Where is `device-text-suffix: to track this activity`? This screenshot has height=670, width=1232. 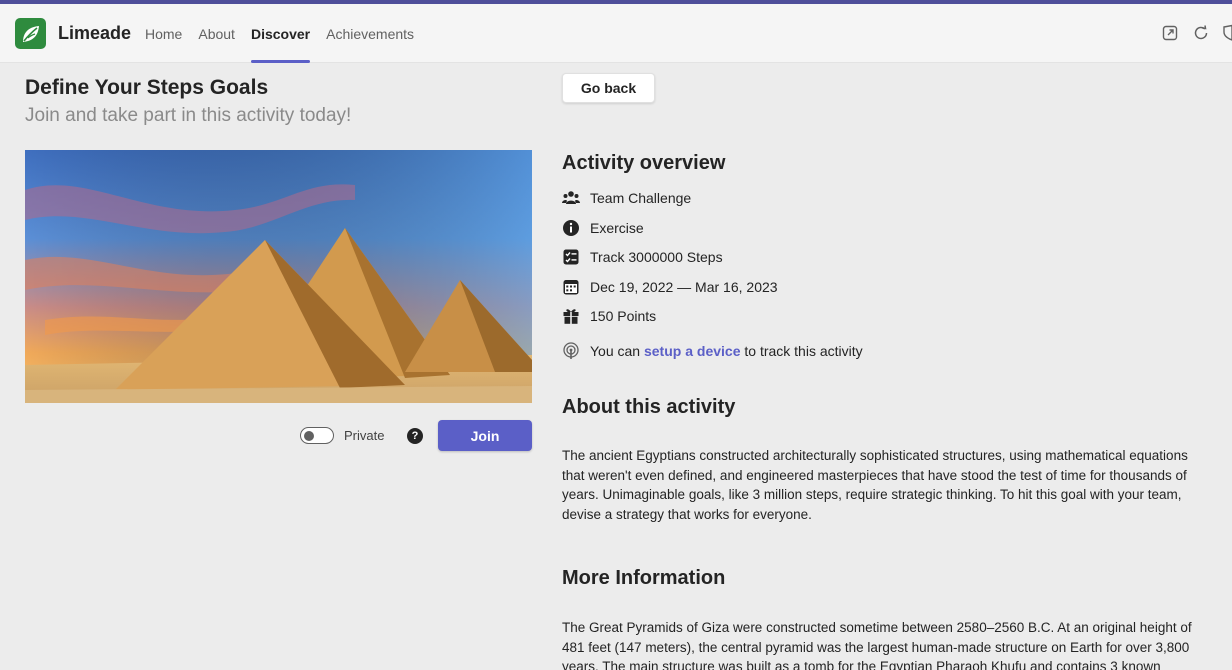 device-text-suffix: to track this activity is located at coordinates (801, 351).